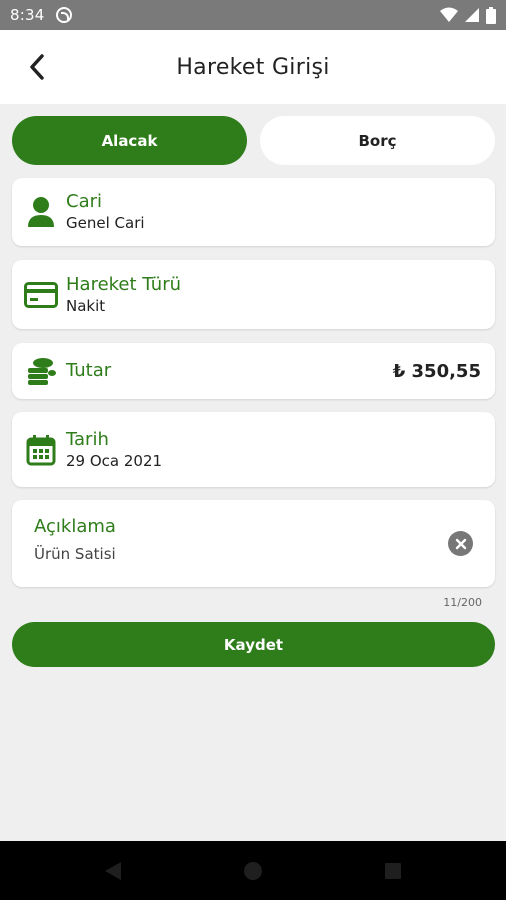 The width and height of the screenshot is (506, 900). What do you see at coordinates (377, 140) in the screenshot?
I see `debit-tab-button: Borç` at bounding box center [377, 140].